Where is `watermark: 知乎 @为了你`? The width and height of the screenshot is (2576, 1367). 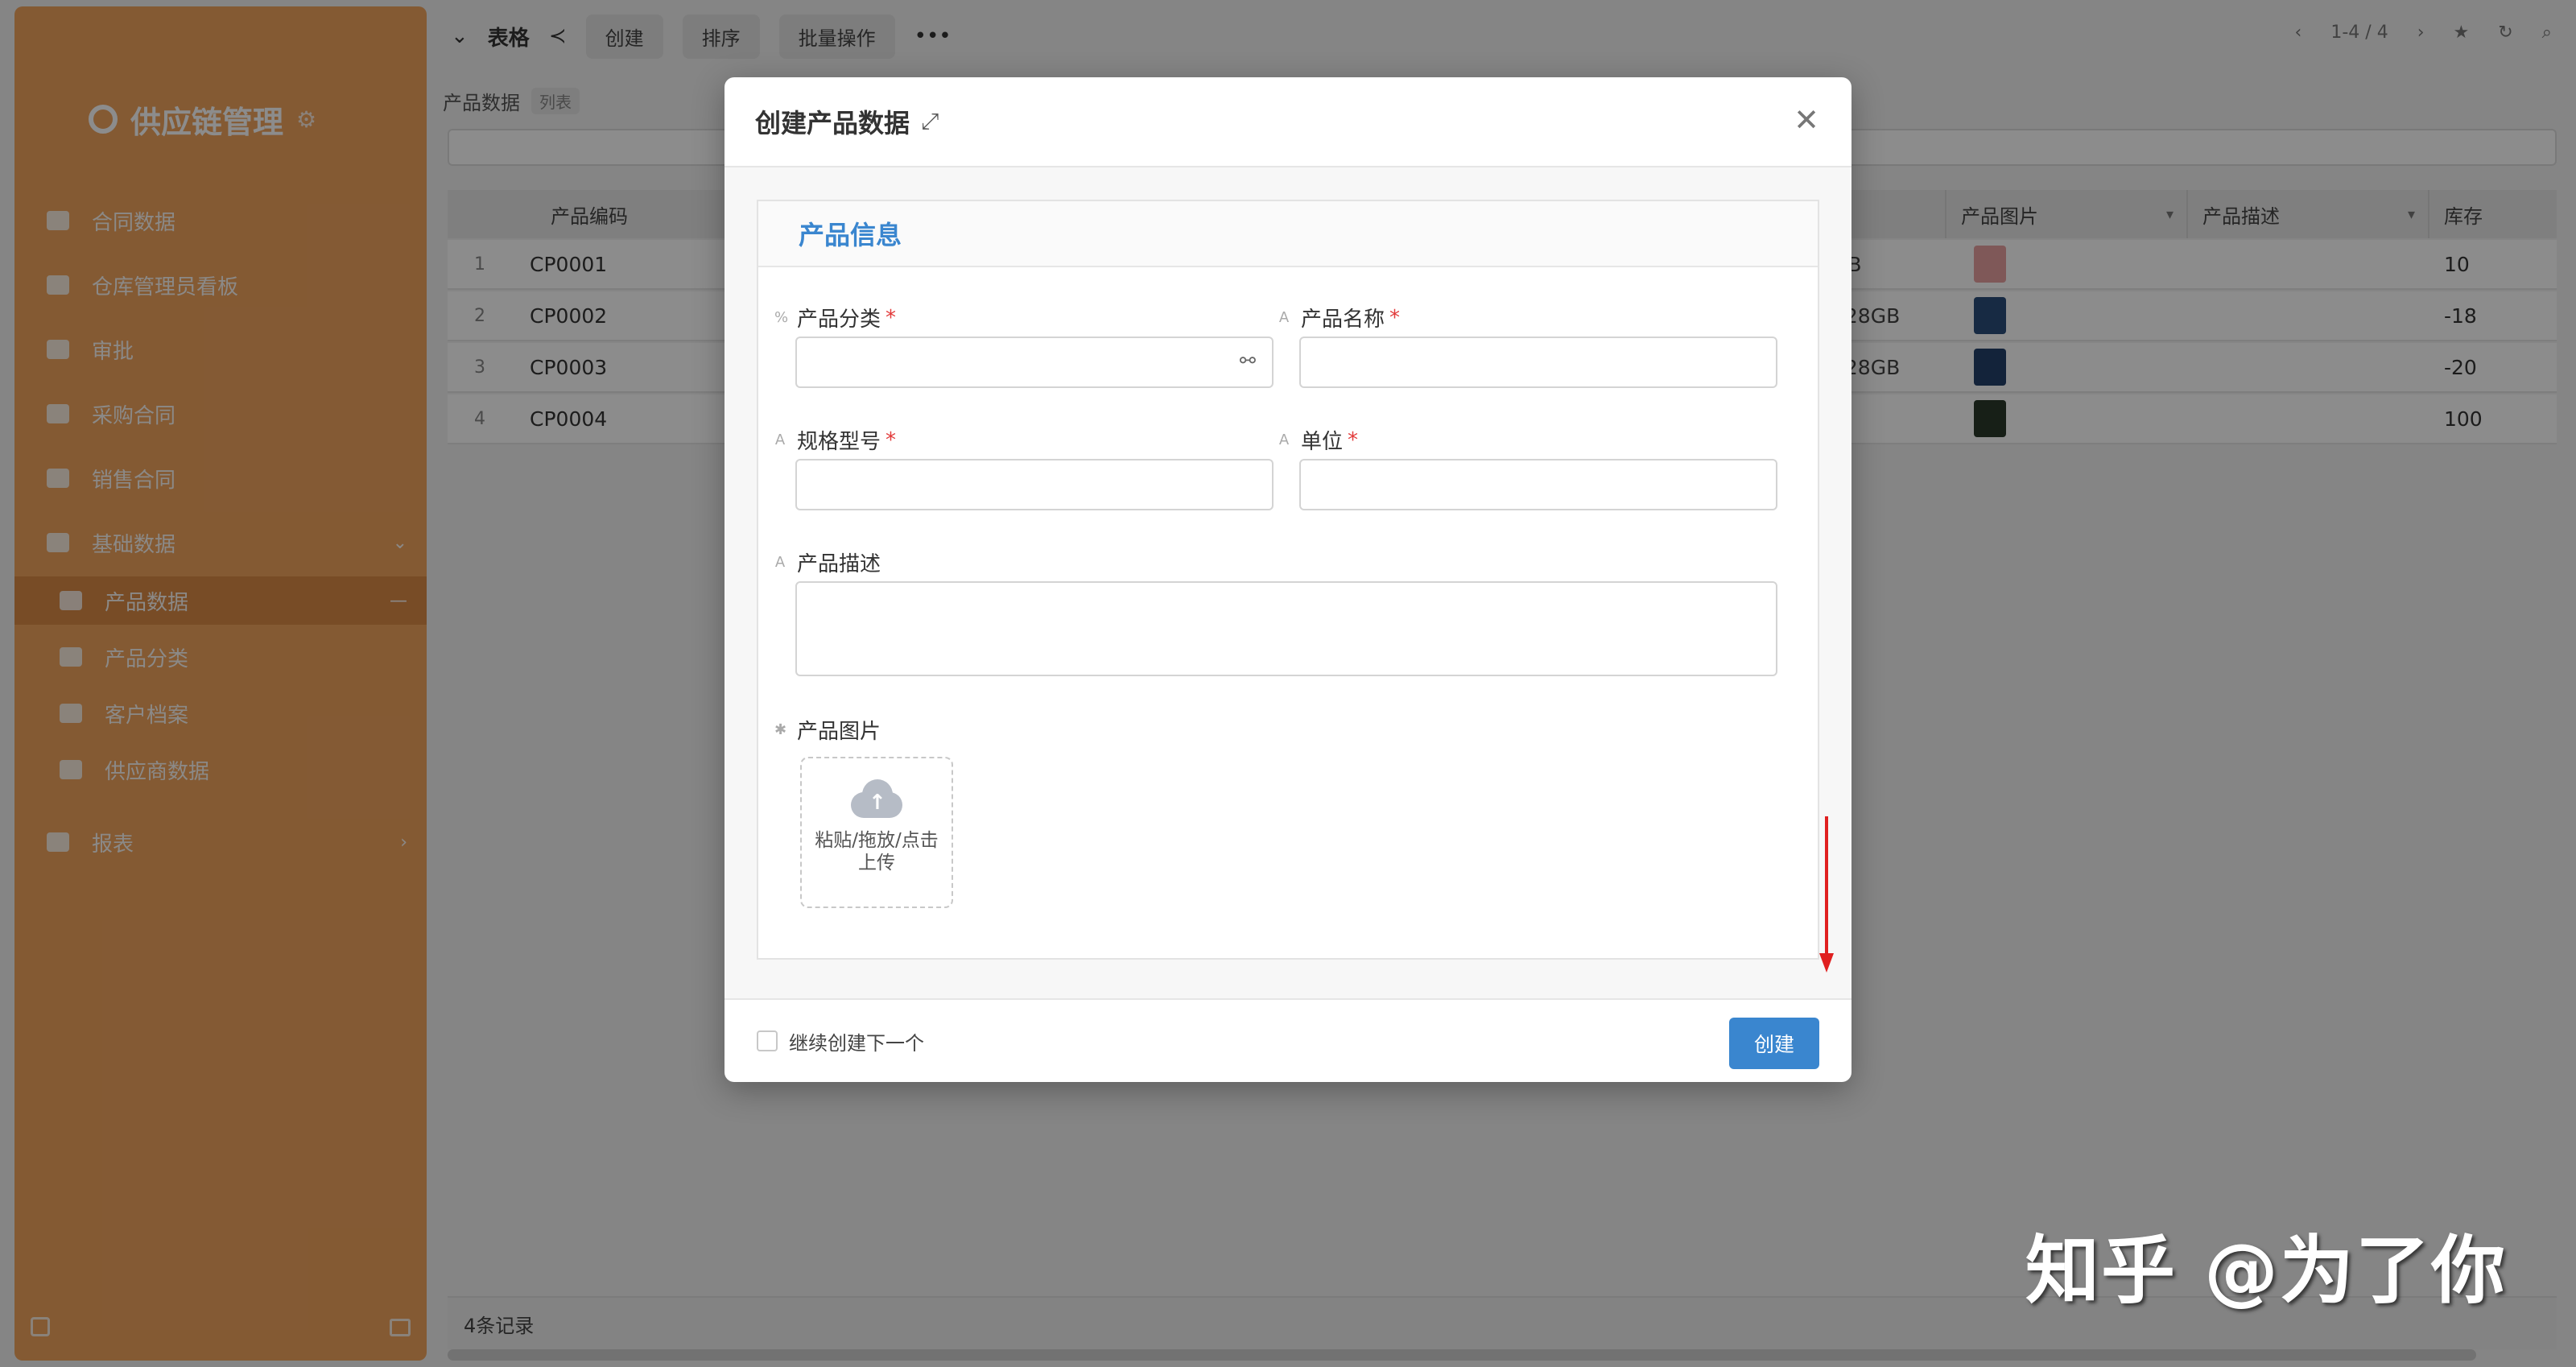
watermark: 知乎 @为了你 is located at coordinates (2266, 1271).